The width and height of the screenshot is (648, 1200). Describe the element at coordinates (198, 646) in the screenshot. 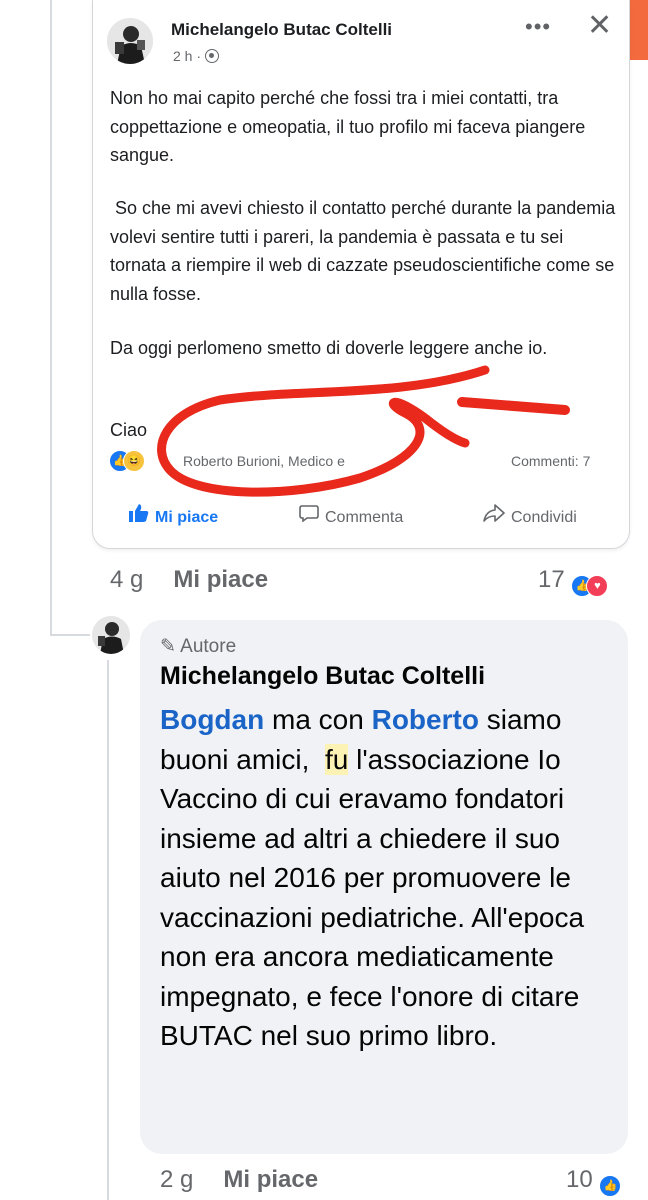

I see `author-badge: ✎ Autore` at that location.